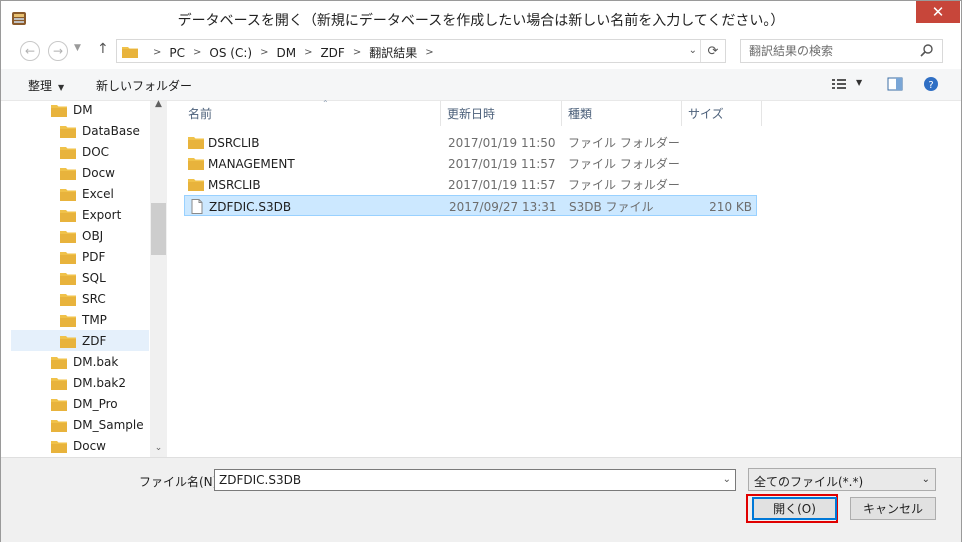 The width and height of the screenshot is (962, 542). I want to click on column-header-date: 更新日時, so click(501, 113).